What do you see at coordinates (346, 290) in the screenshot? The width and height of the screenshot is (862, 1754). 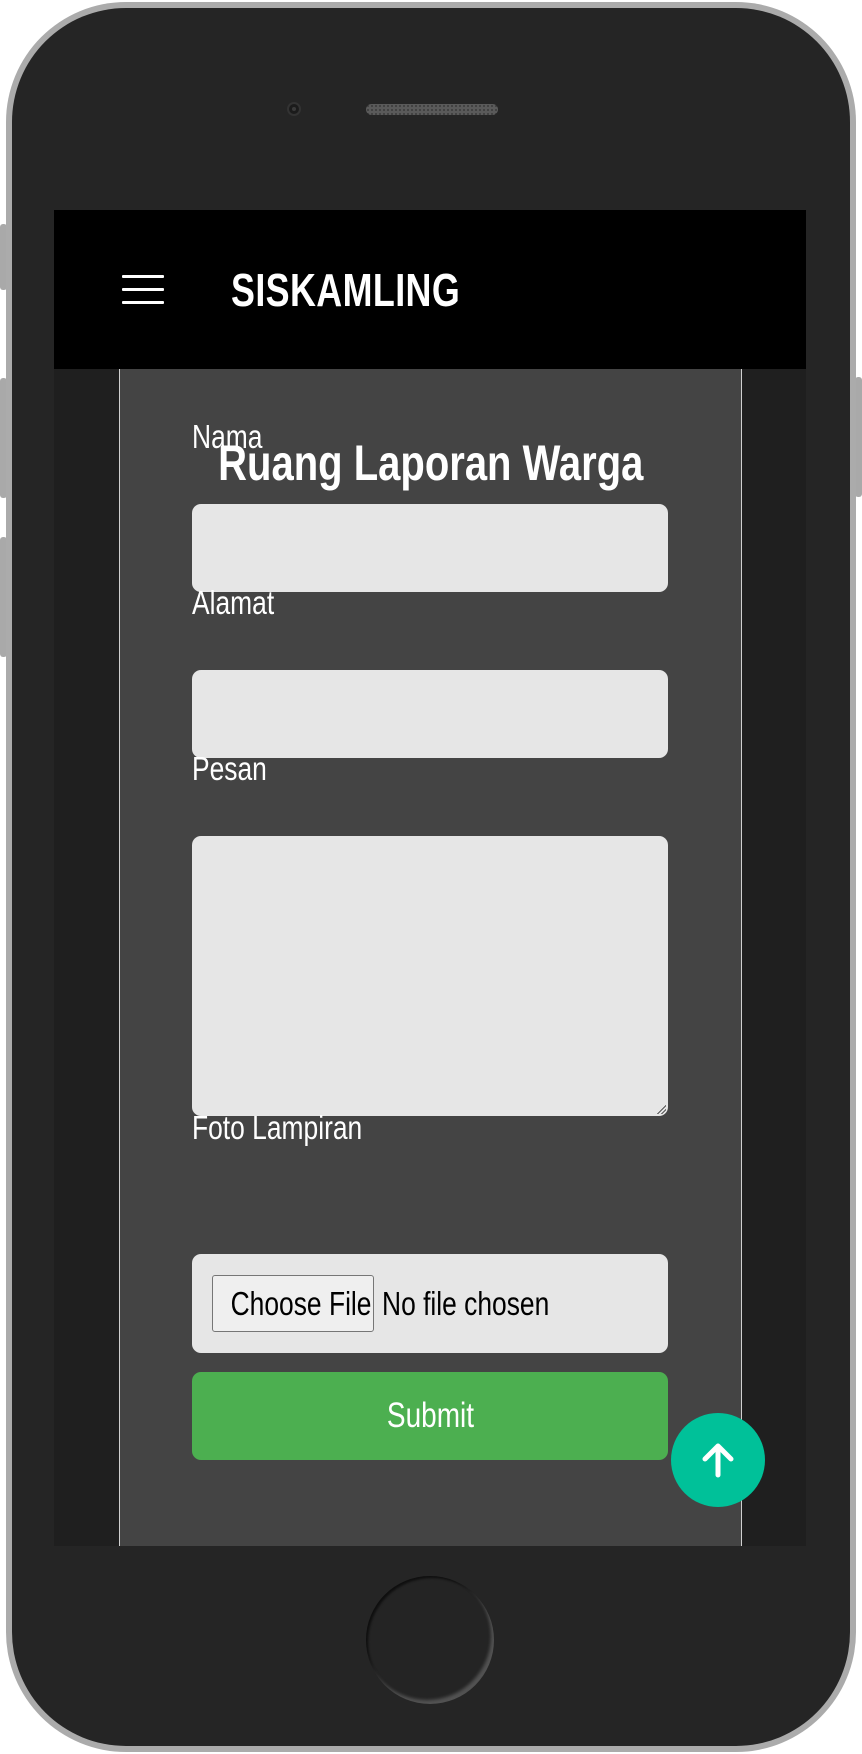 I see `brand-title: SISKAMLING` at bounding box center [346, 290].